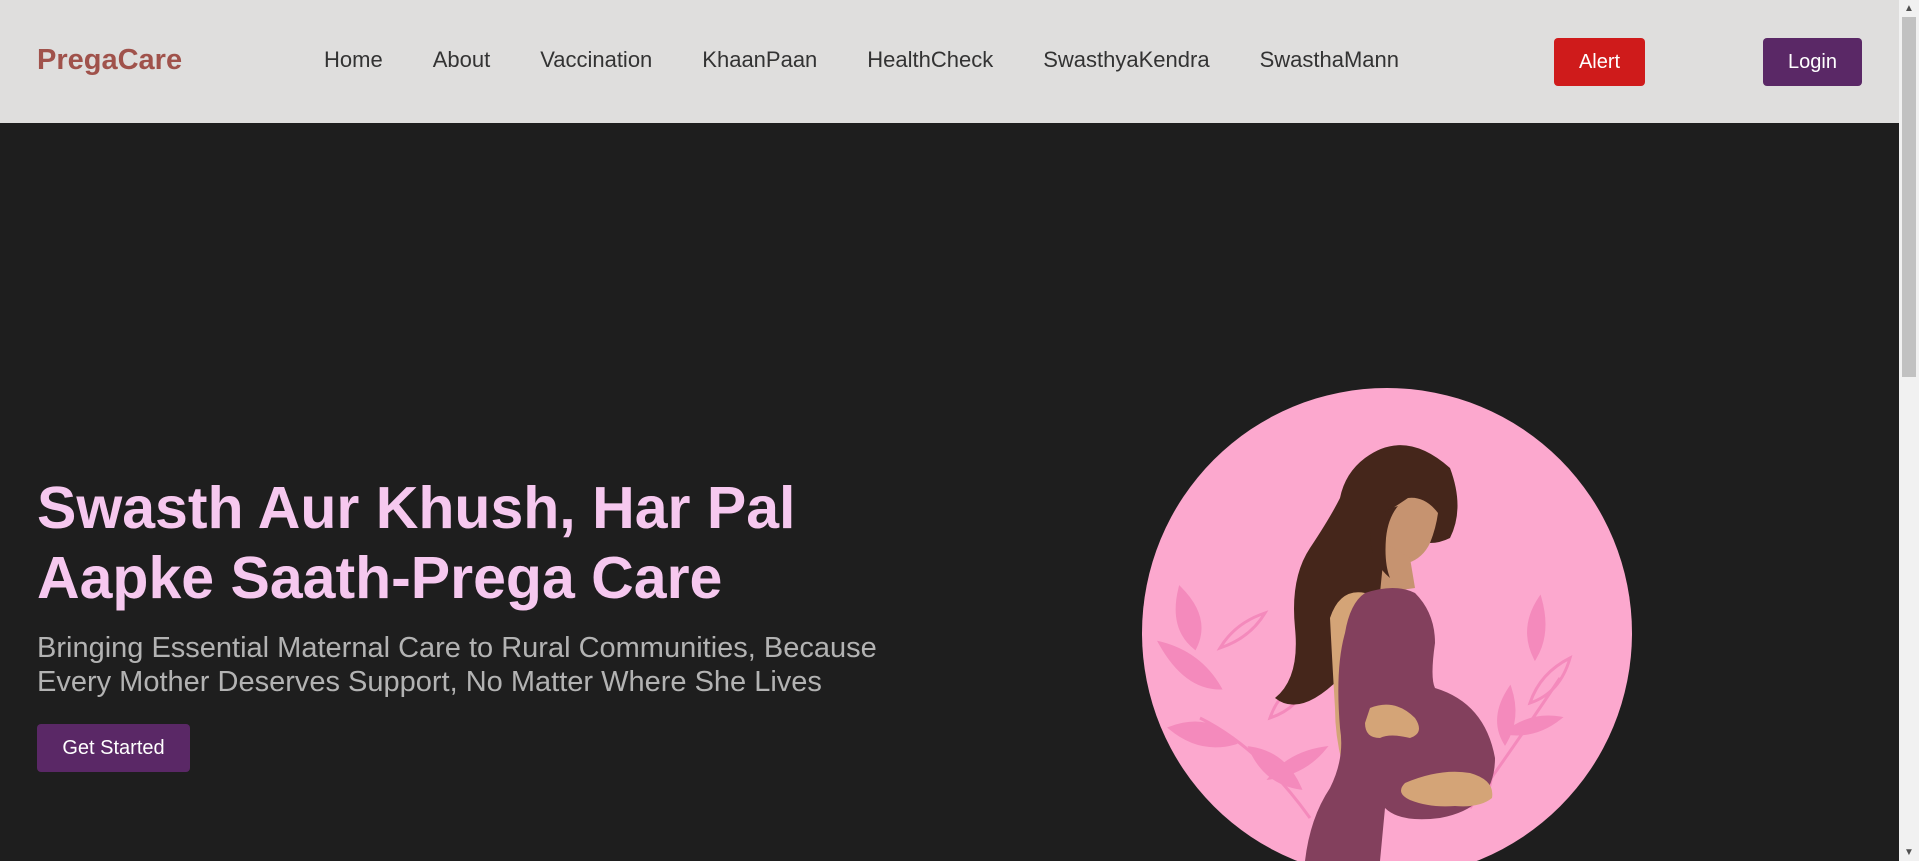  I want to click on brand-logo: PregaCare, so click(109, 60).